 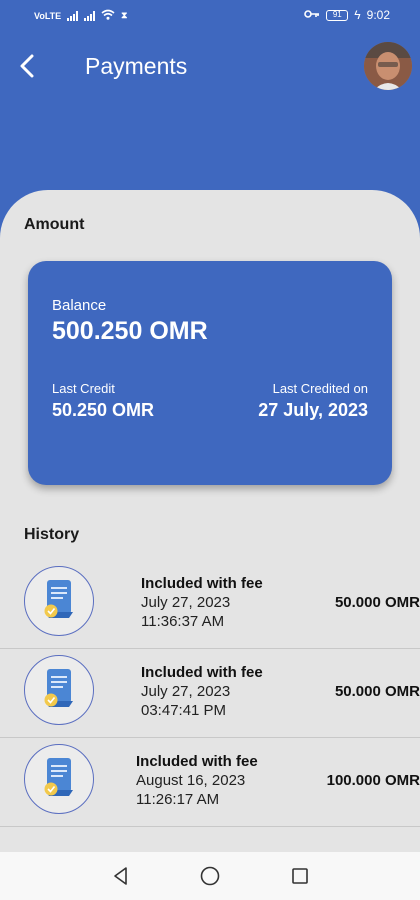 I want to click on nav-back-button, so click(x=121, y=876).